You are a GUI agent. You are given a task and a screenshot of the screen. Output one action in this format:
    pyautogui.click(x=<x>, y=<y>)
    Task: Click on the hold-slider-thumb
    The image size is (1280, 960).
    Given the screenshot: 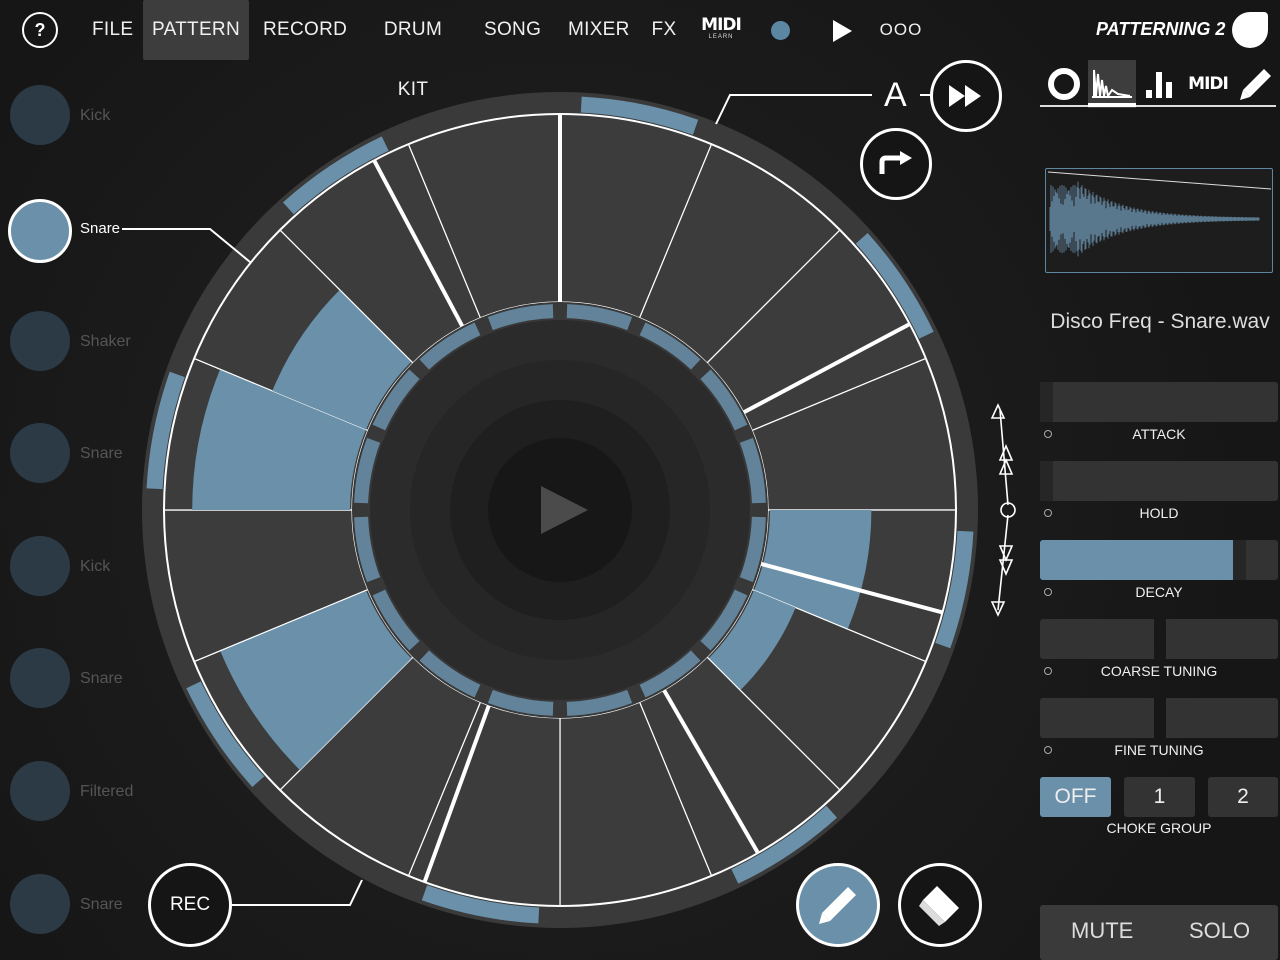 What is the action you would take?
    pyautogui.click(x=1046, y=481)
    